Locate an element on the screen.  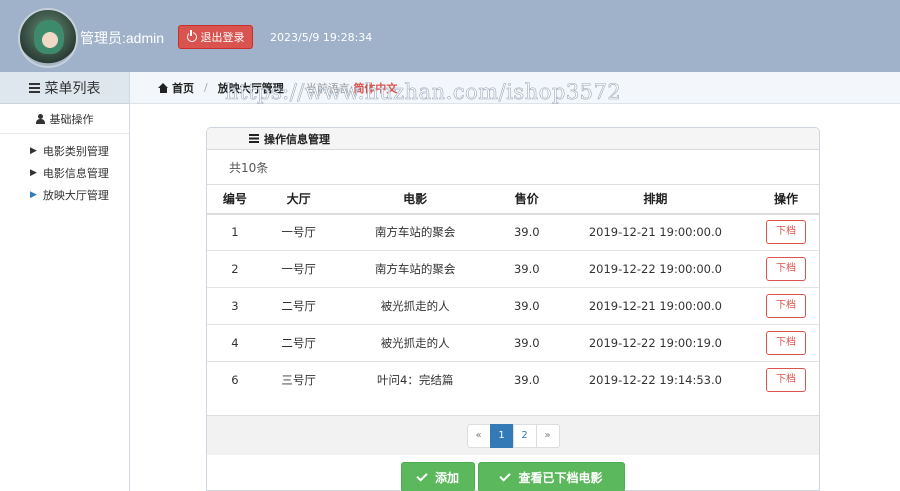
sidebar-title: 菜单列表 is located at coordinates (64, 88).